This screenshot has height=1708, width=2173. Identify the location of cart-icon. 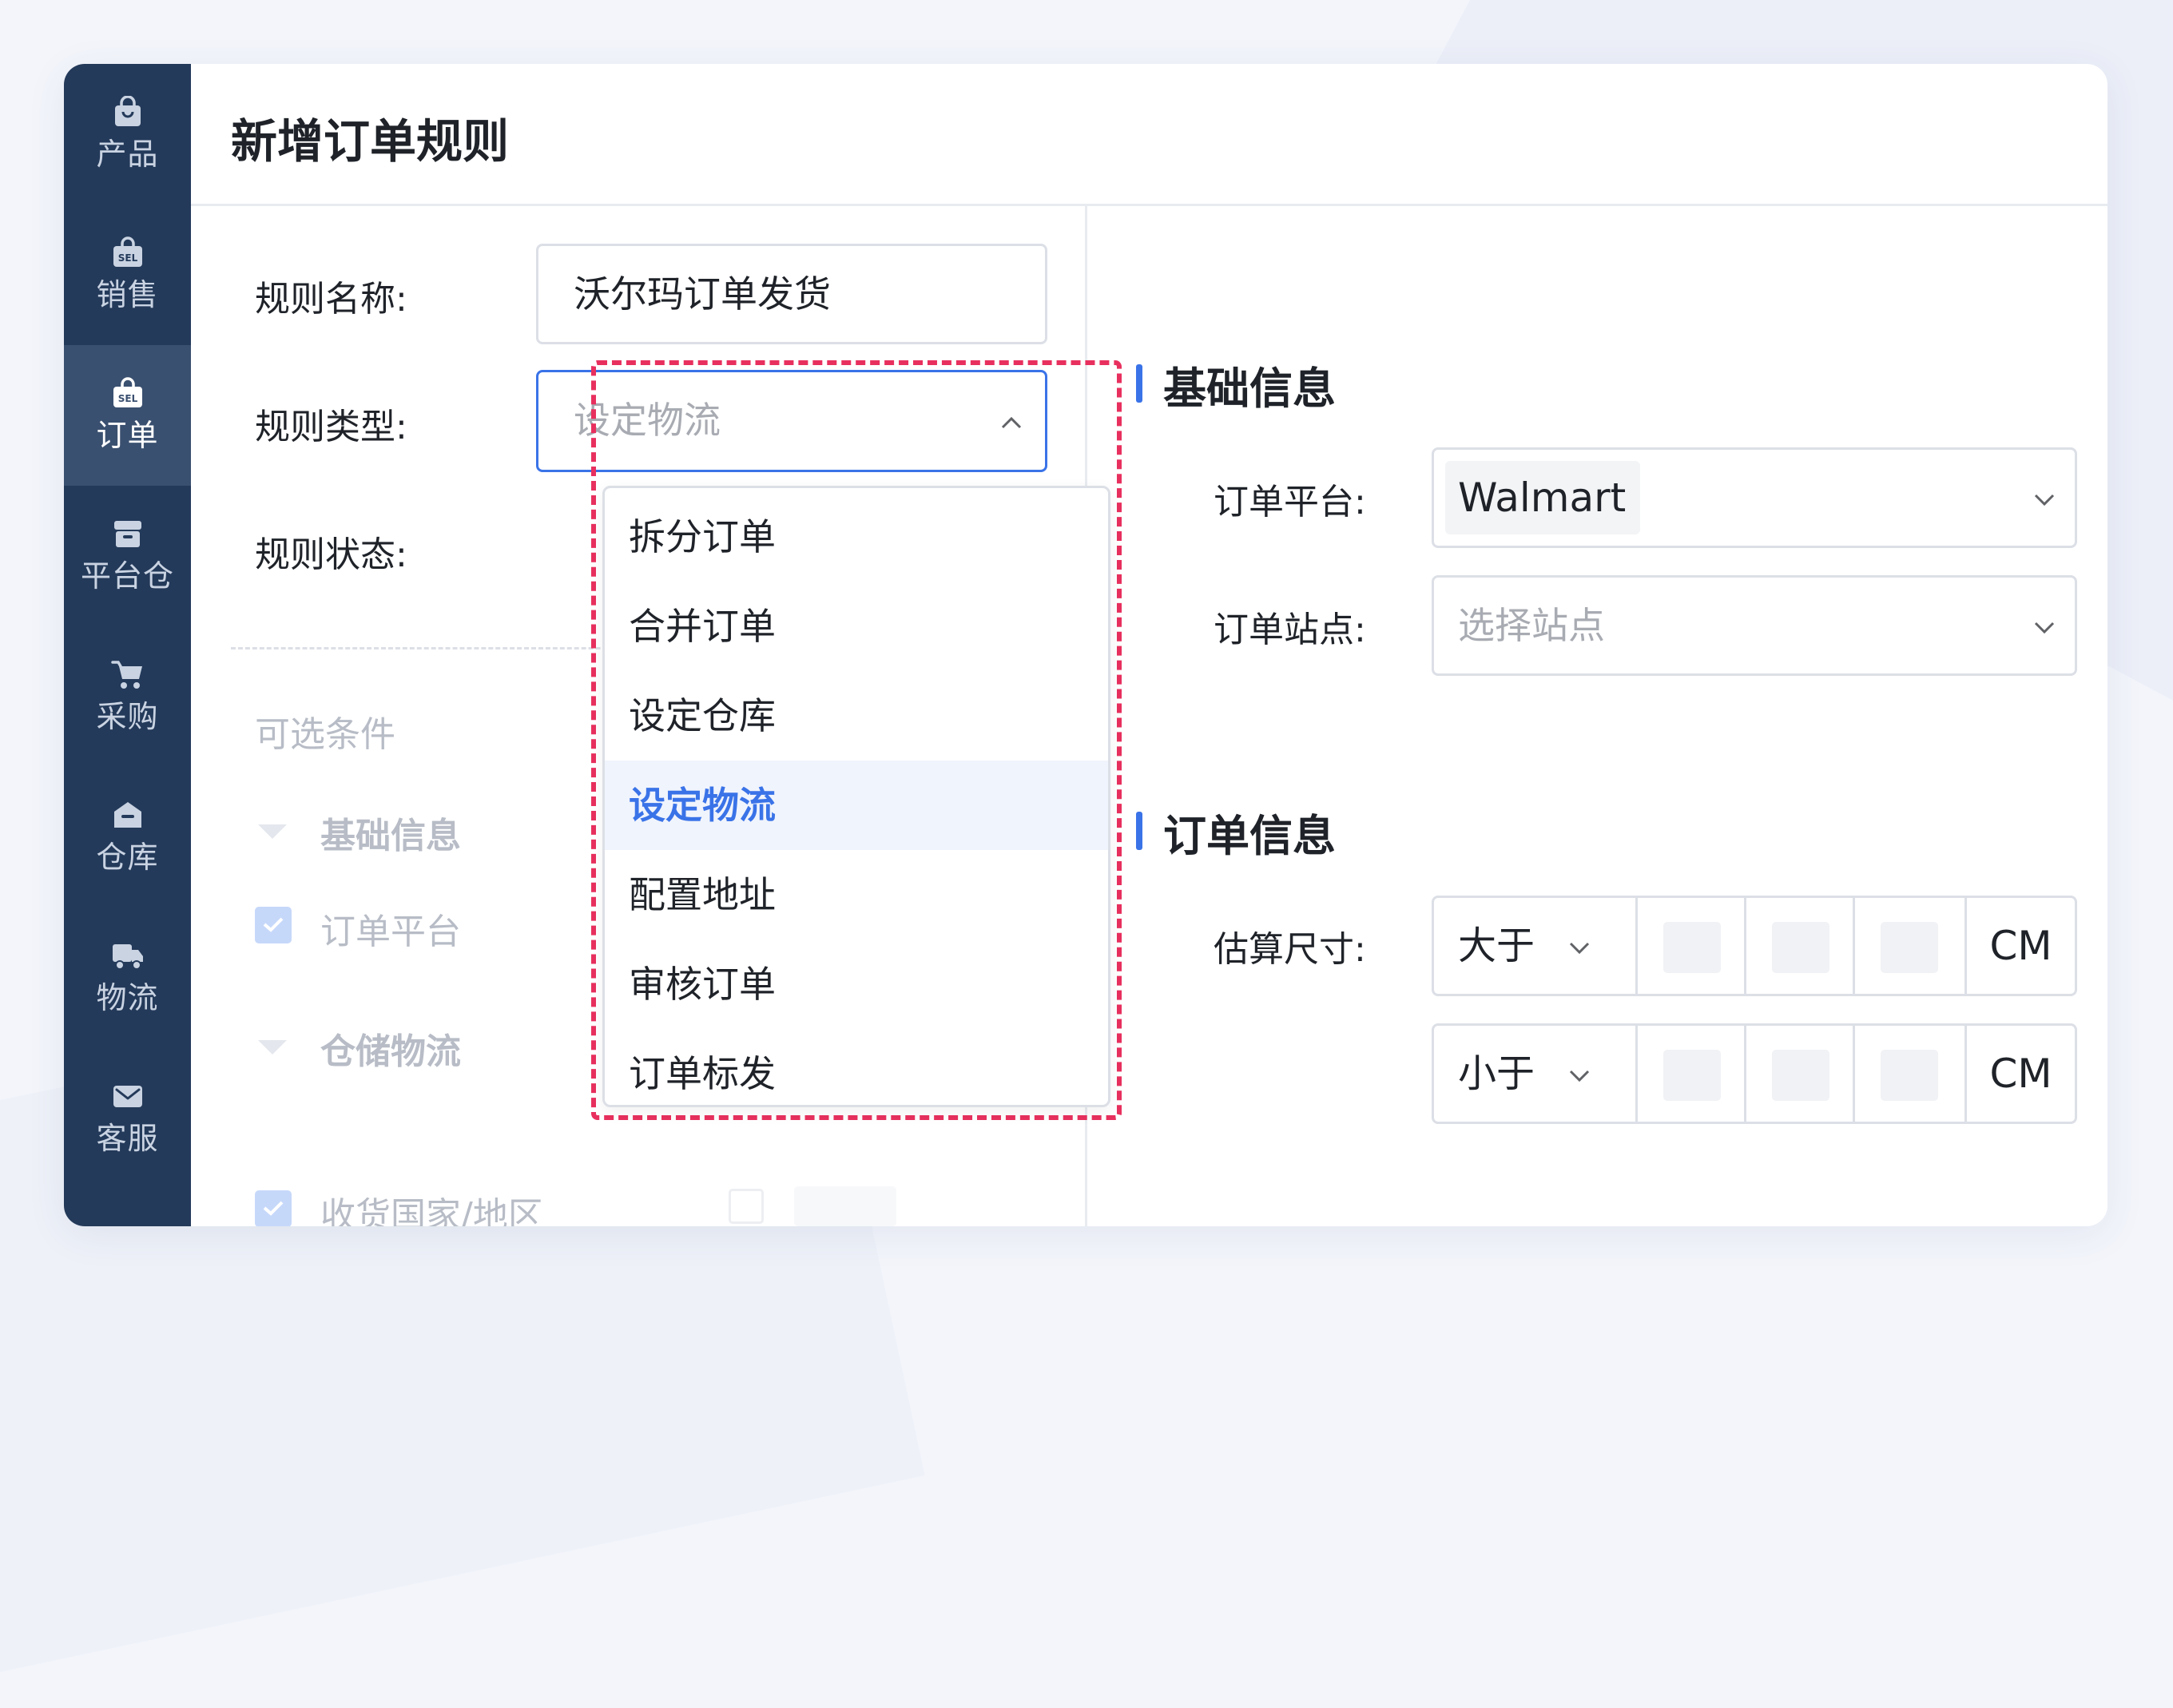
(126, 675).